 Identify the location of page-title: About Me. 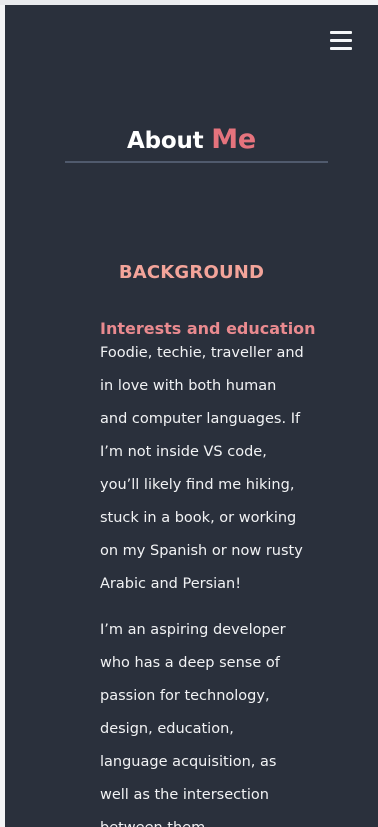
(191, 139).